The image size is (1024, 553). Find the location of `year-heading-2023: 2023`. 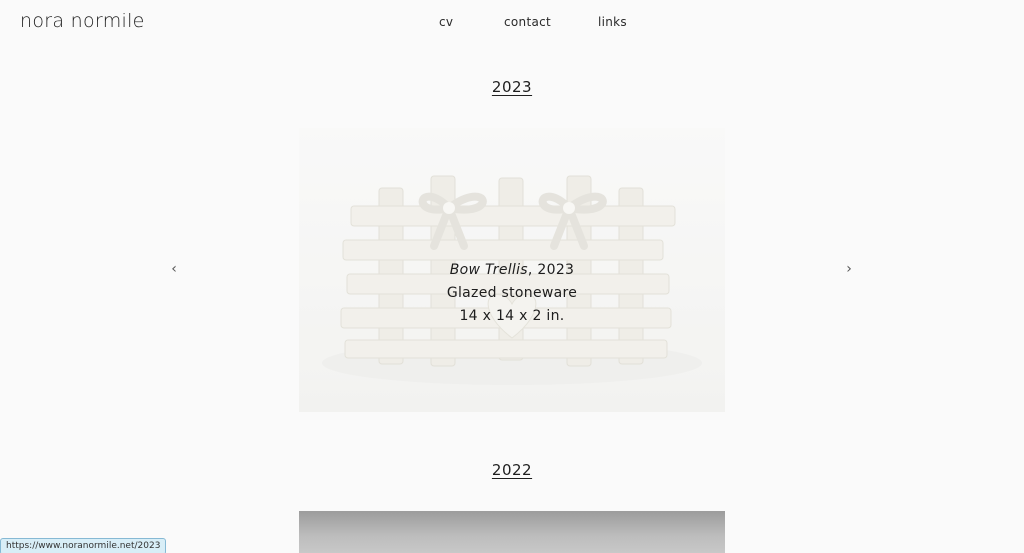

year-heading-2023: 2023 is located at coordinates (512, 86).